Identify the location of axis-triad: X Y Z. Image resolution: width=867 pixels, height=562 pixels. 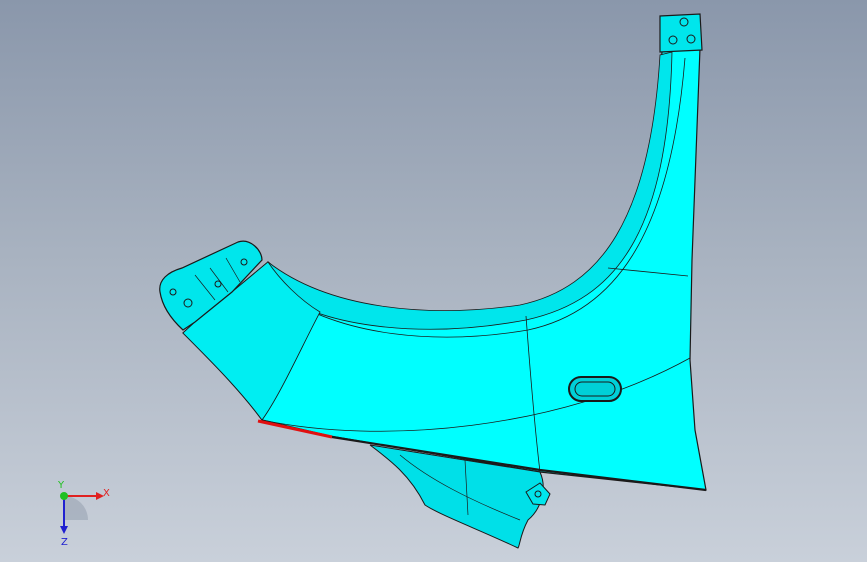
(83, 514).